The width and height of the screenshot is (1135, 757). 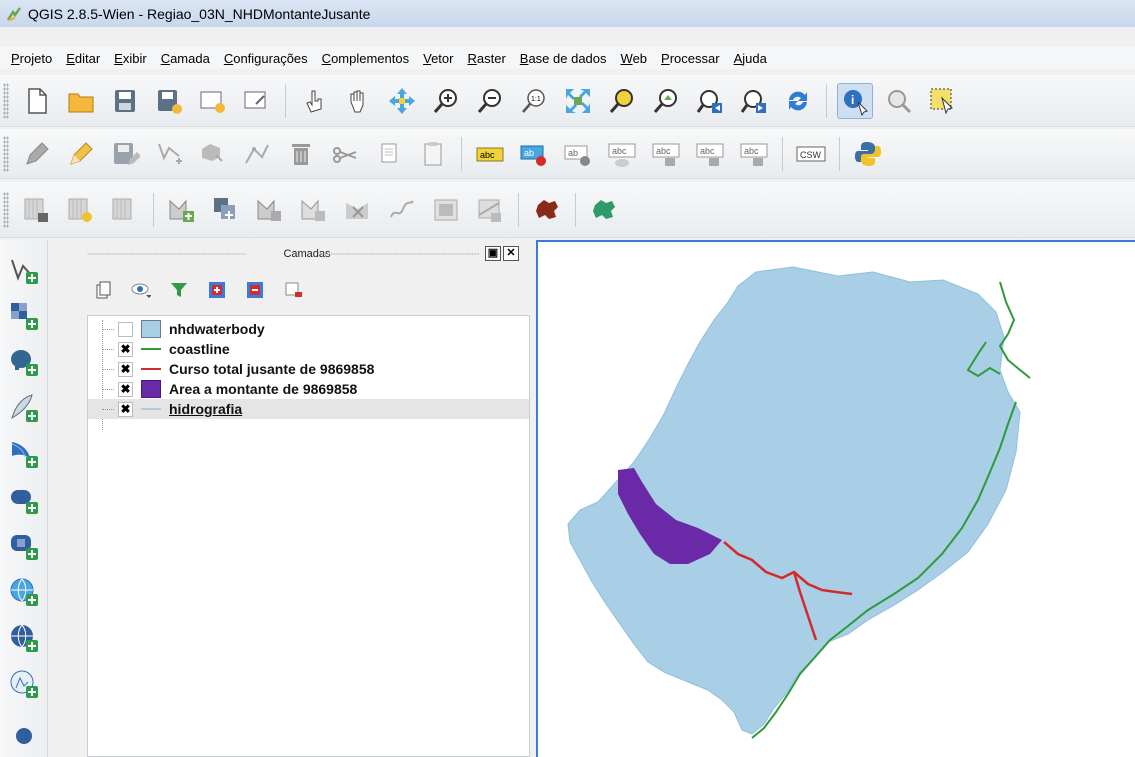 I want to click on close-panel-button: ✕, so click(x=511, y=253).